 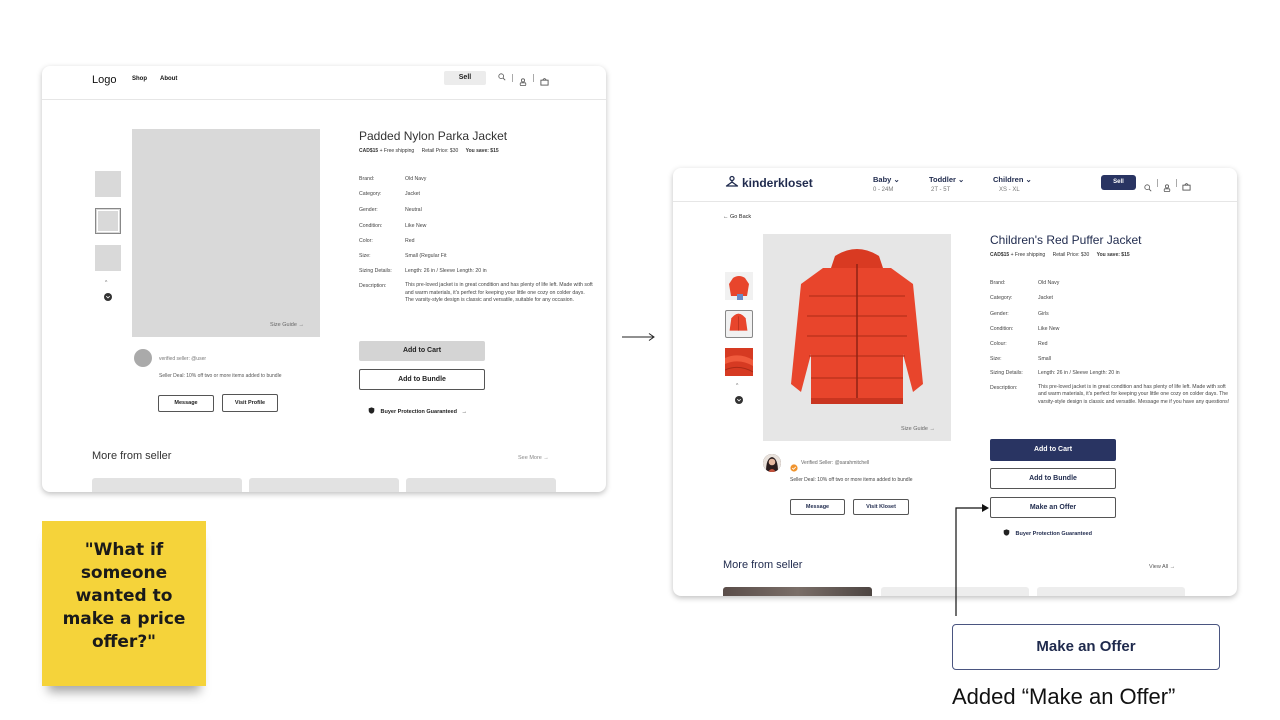 What do you see at coordinates (857, 326) in the screenshot?
I see `red-puffer-jacket-icon` at bounding box center [857, 326].